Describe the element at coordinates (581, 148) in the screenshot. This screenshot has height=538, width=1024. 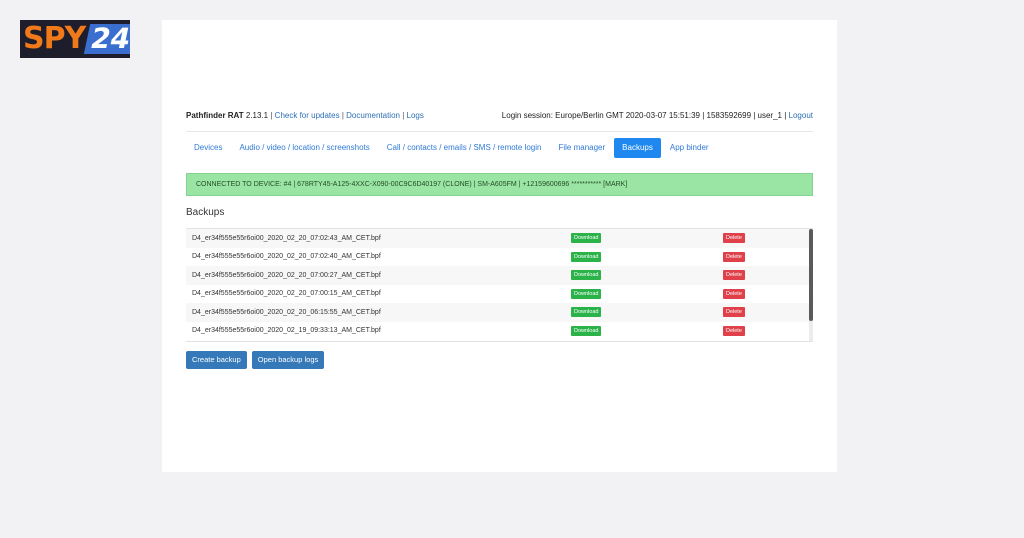
I see `tab-file-manager: File manager` at that location.